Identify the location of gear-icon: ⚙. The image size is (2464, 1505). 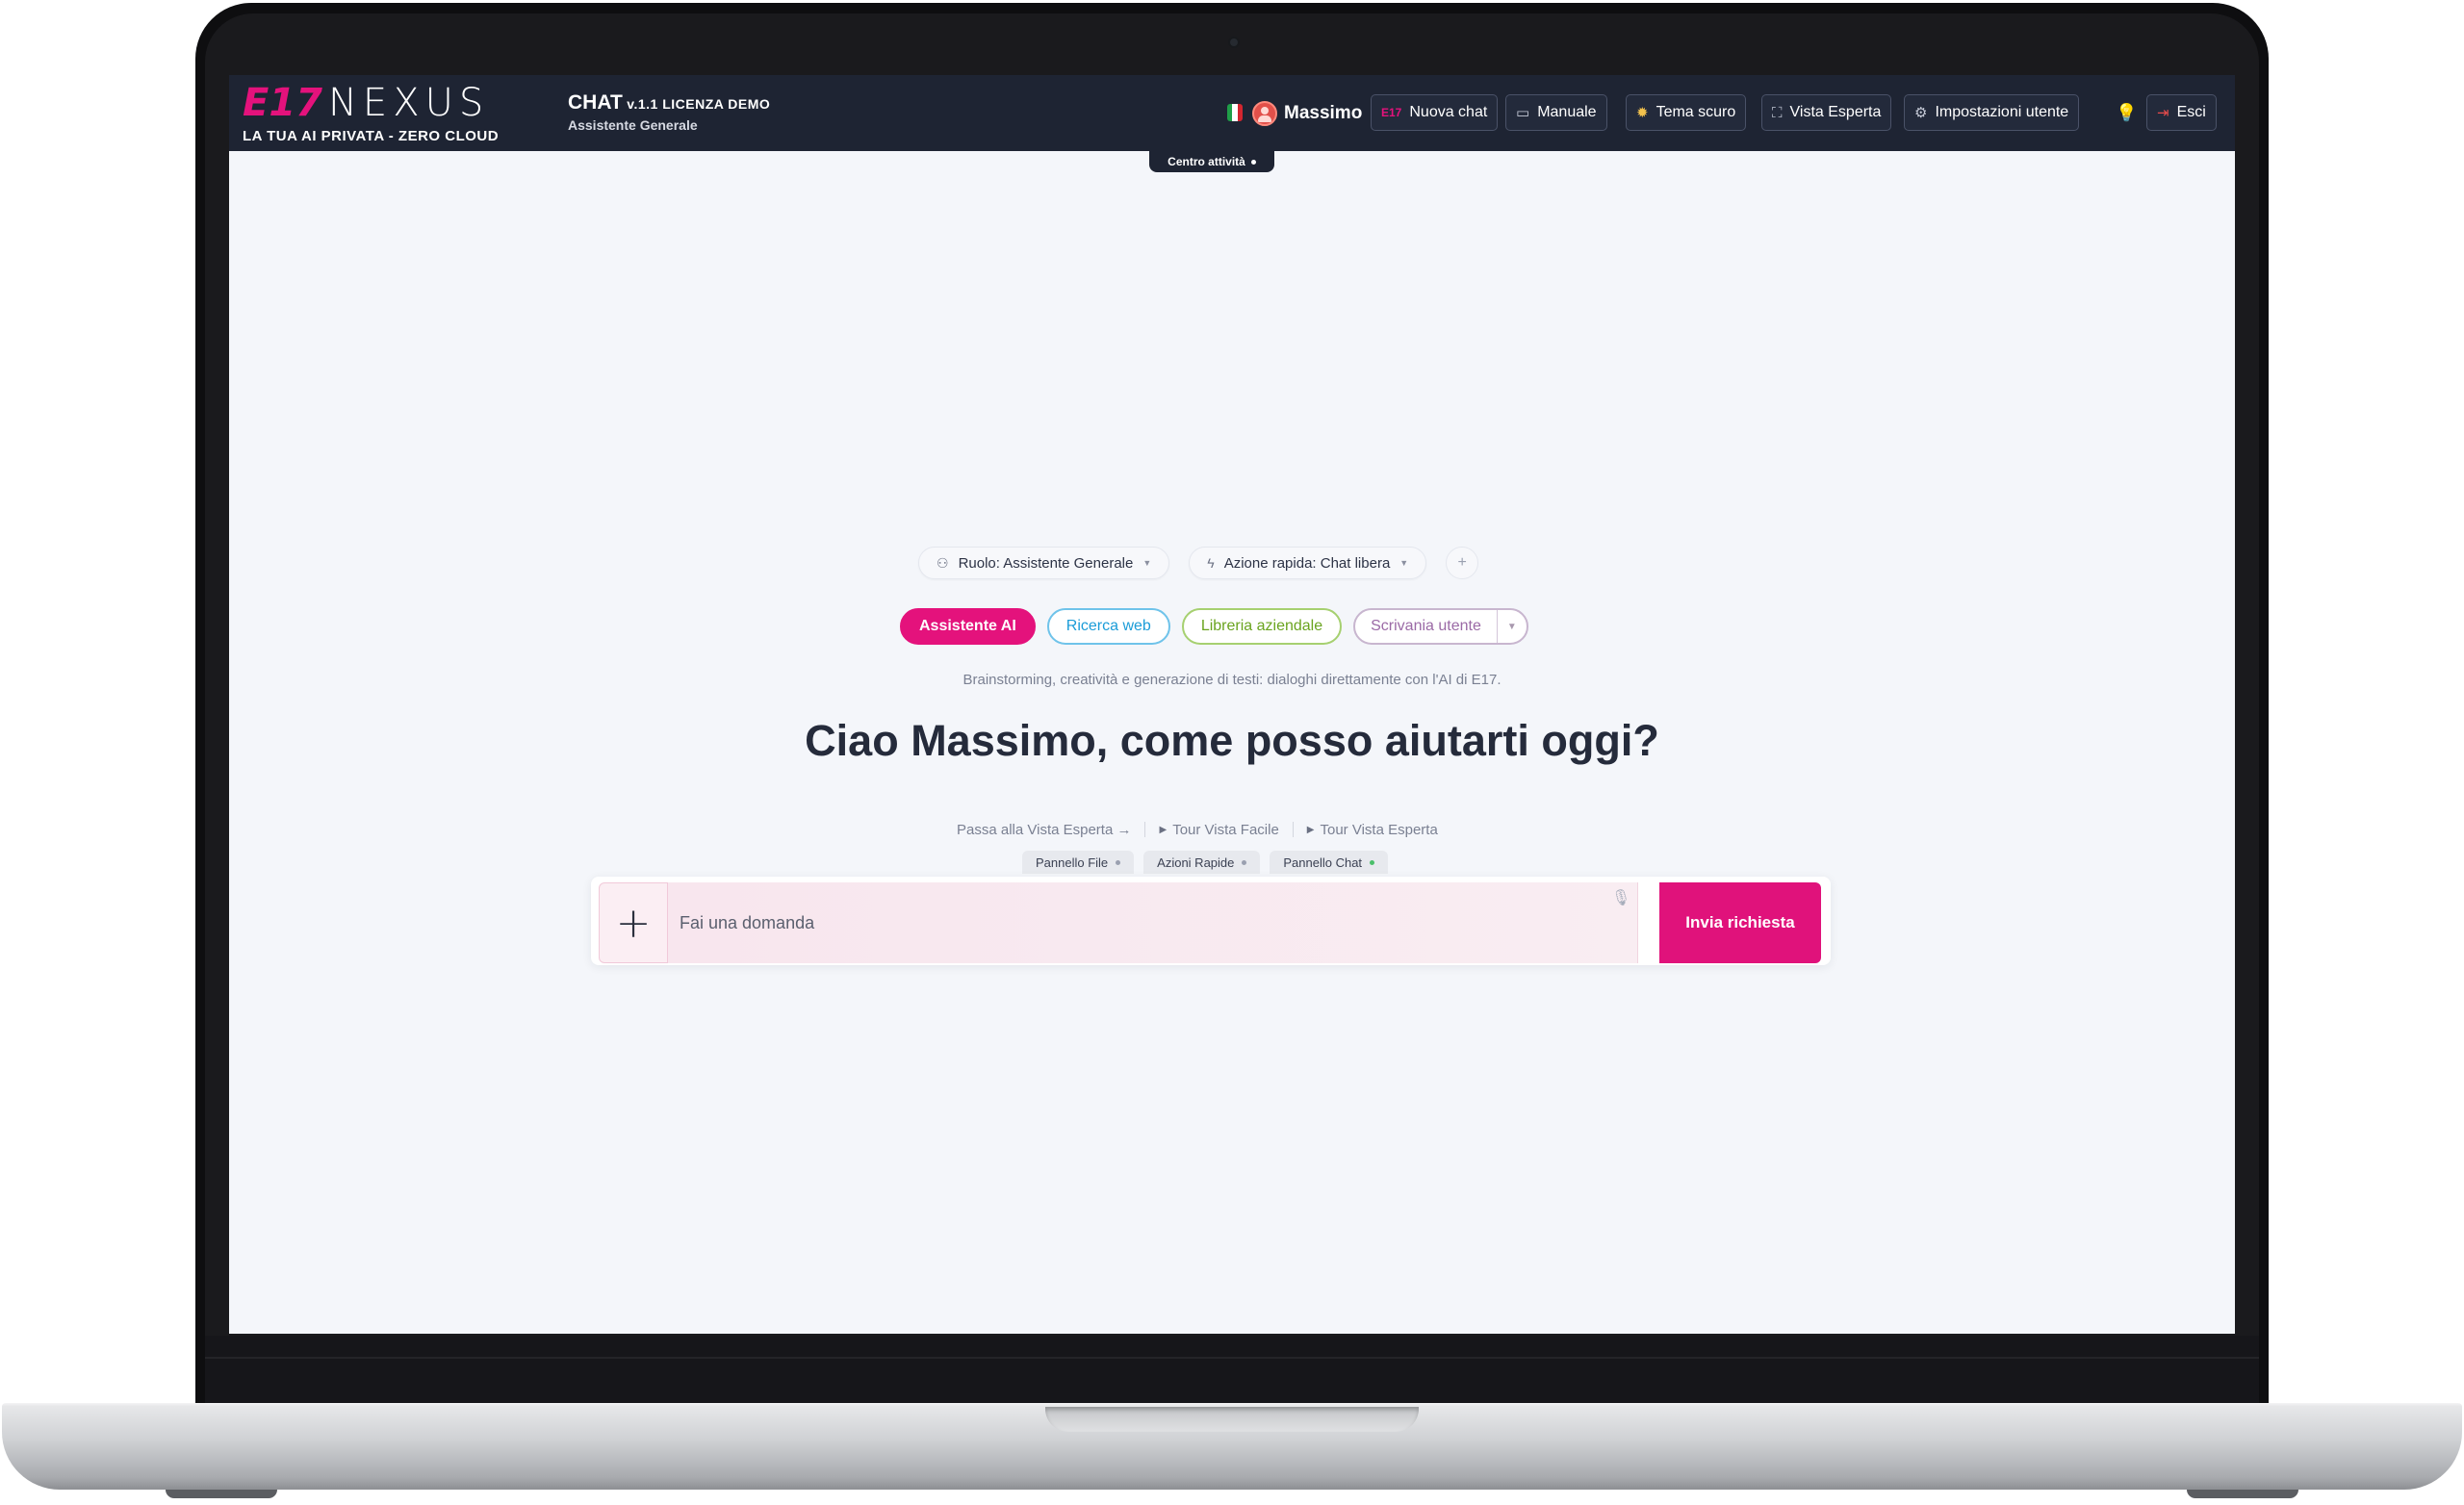
(1921, 113).